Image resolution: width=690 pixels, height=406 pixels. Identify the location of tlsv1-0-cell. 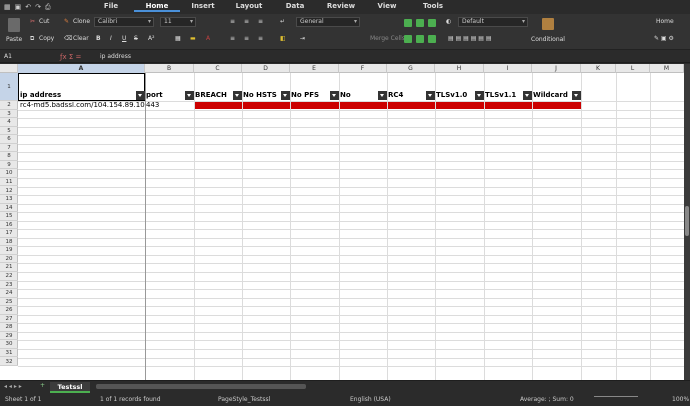
(460, 105).